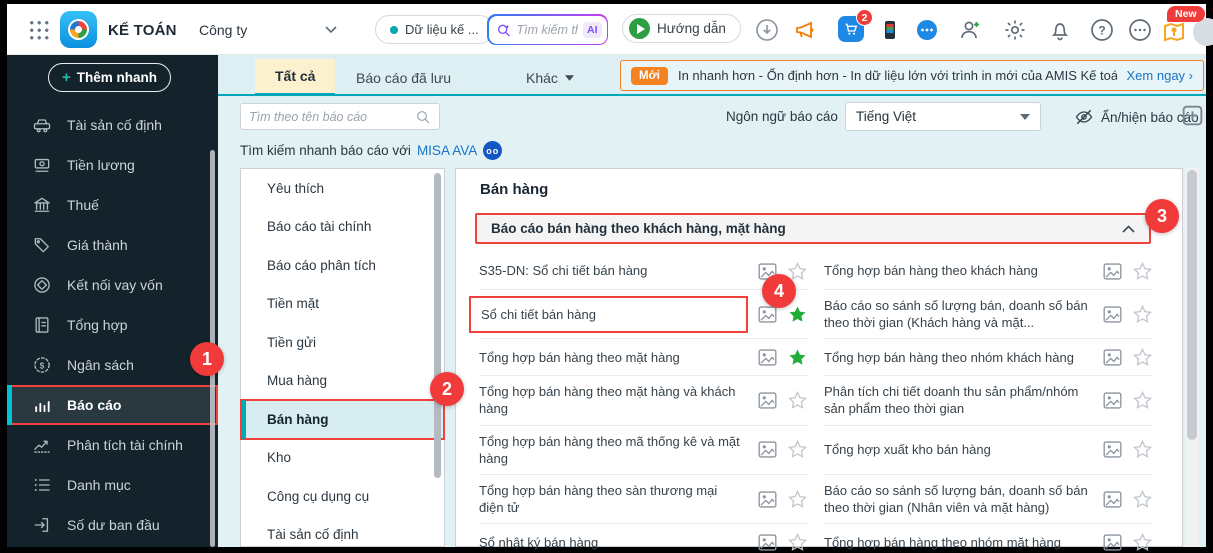 This screenshot has width=1213, height=553. What do you see at coordinates (342, 188) in the screenshot?
I see `category-item-1: Yêu thích` at bounding box center [342, 188].